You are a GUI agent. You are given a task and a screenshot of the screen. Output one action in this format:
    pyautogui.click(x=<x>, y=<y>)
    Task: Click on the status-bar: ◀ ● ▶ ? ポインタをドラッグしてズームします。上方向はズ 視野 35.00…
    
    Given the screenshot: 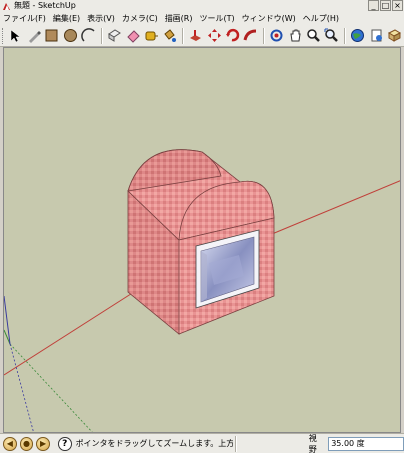 What is the action you would take?
    pyautogui.click(x=202, y=443)
    